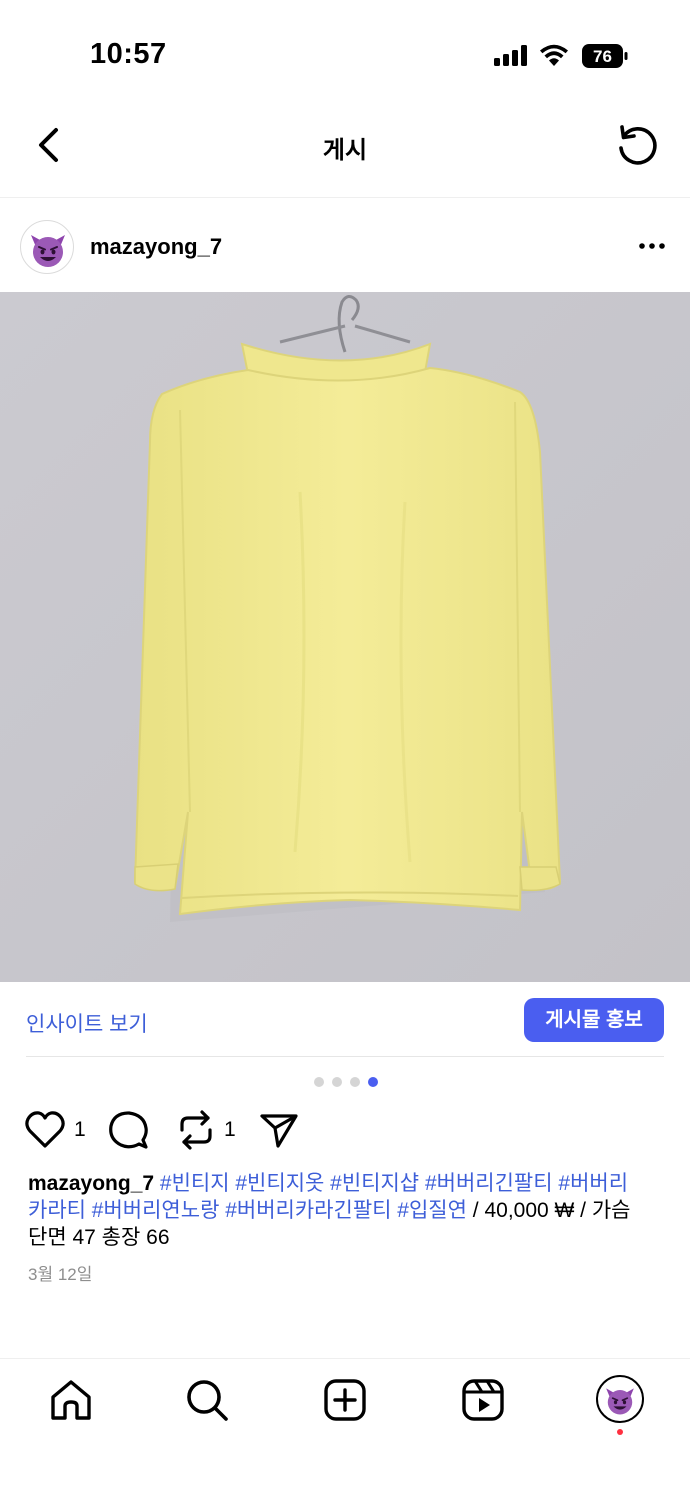 The height and width of the screenshot is (1500, 690). What do you see at coordinates (207, 1400) in the screenshot?
I see `search-icon` at bounding box center [207, 1400].